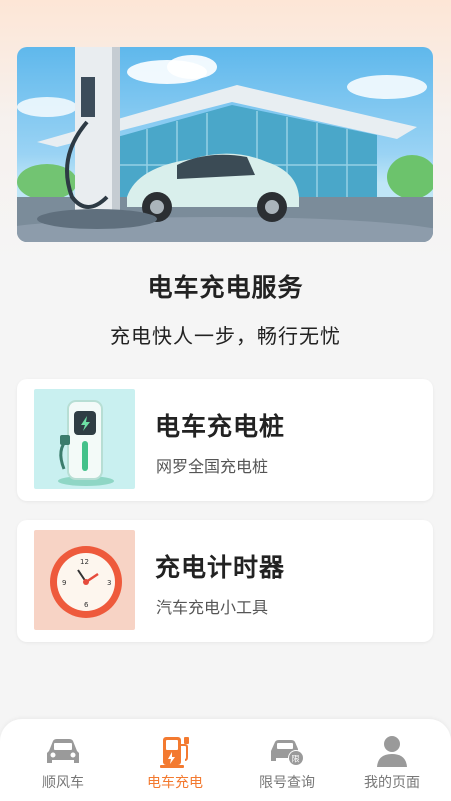 The image size is (451, 801). Describe the element at coordinates (212, 466) in the screenshot. I see `card-subtitle: 网罗全国充电桩` at that location.